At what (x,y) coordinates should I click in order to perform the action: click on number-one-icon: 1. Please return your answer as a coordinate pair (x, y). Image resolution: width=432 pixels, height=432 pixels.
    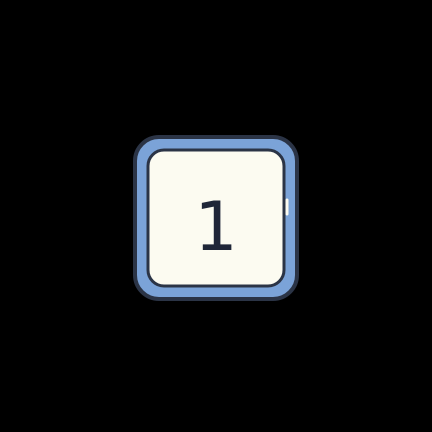
    Looking at the image, I should click on (216, 218).